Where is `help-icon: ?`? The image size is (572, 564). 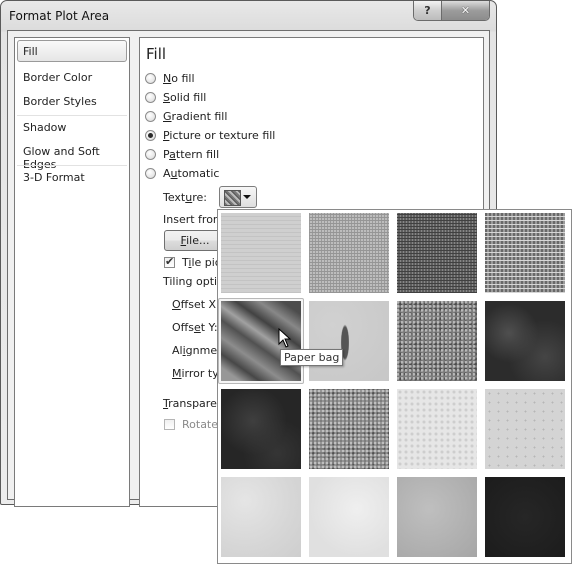 help-icon: ? is located at coordinates (427, 10).